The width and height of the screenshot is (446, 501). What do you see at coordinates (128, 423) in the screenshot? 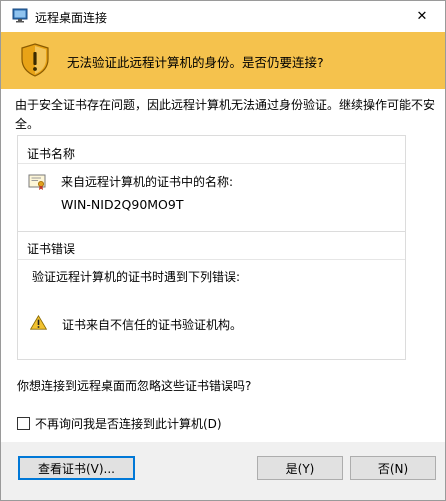
I see `dont-ask-label: 不再询问我是否连接到此计算机(D)` at bounding box center [128, 423].